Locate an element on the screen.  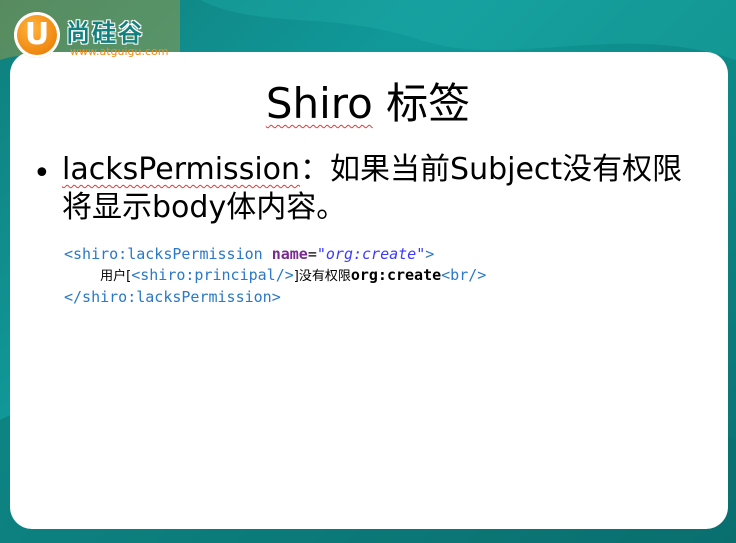
code-text-mid: ]没有权限 is located at coordinates (322, 276).